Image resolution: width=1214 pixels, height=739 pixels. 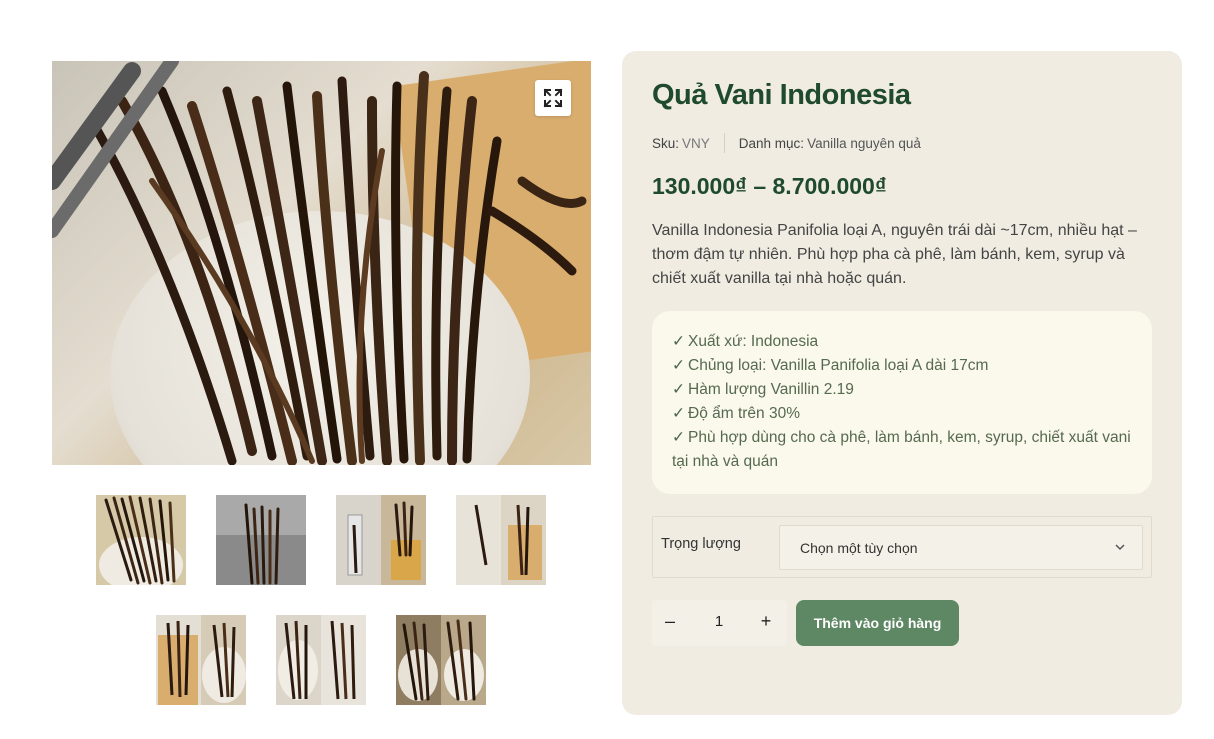 What do you see at coordinates (771, 143) in the screenshot?
I see `category-label: Danh mục:` at bounding box center [771, 143].